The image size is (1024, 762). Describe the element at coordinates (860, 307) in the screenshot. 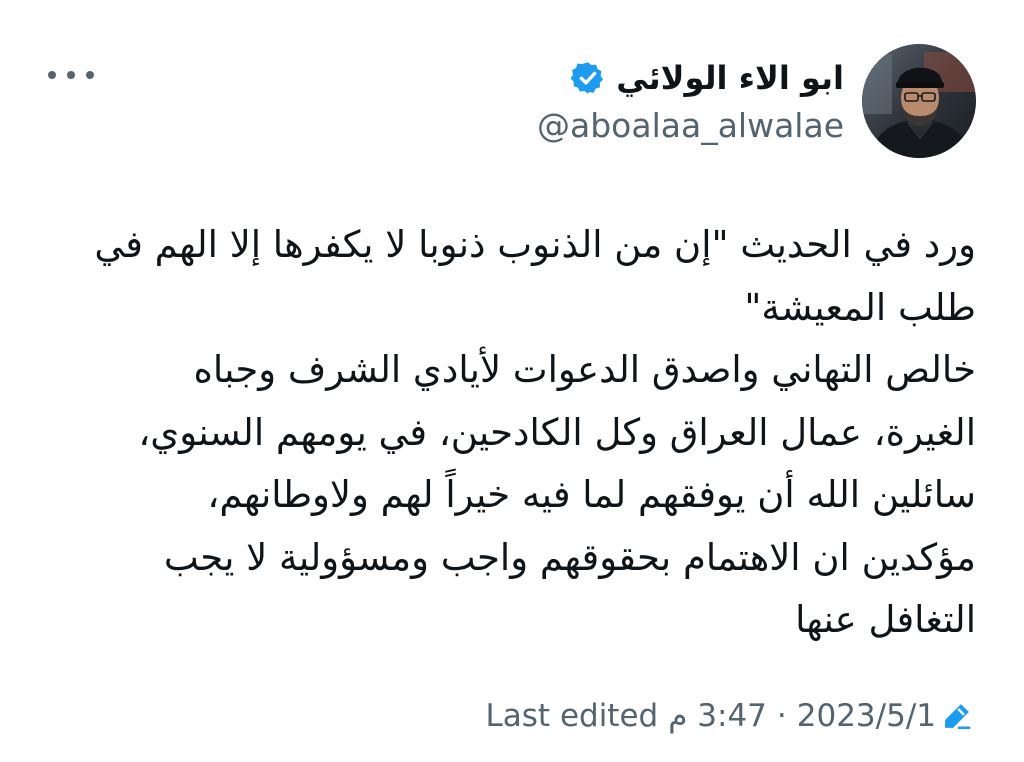

I see `tweet-text-line: طلب المعيشة"` at that location.